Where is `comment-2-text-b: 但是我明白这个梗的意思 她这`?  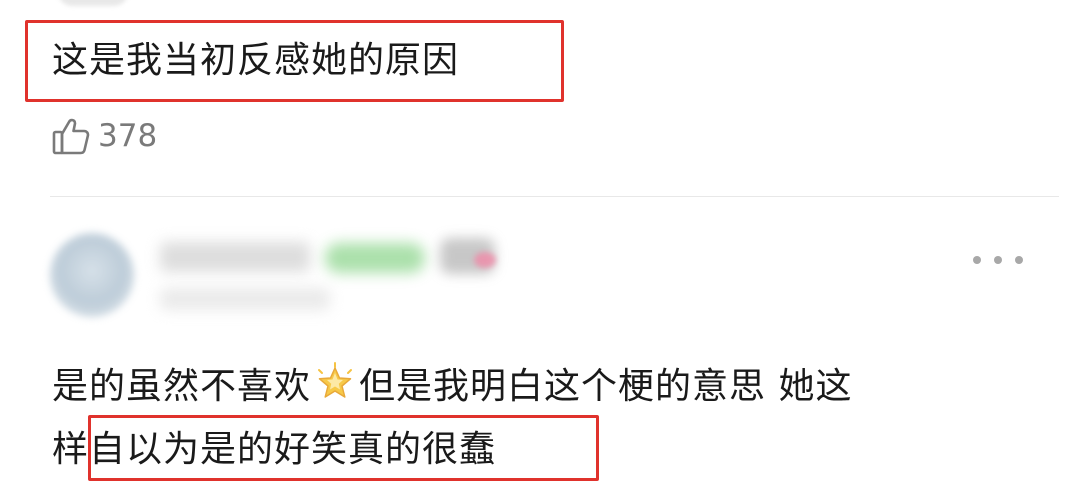 comment-2-text-b: 但是我明白这个梗的意思 她这 is located at coordinates (606, 386).